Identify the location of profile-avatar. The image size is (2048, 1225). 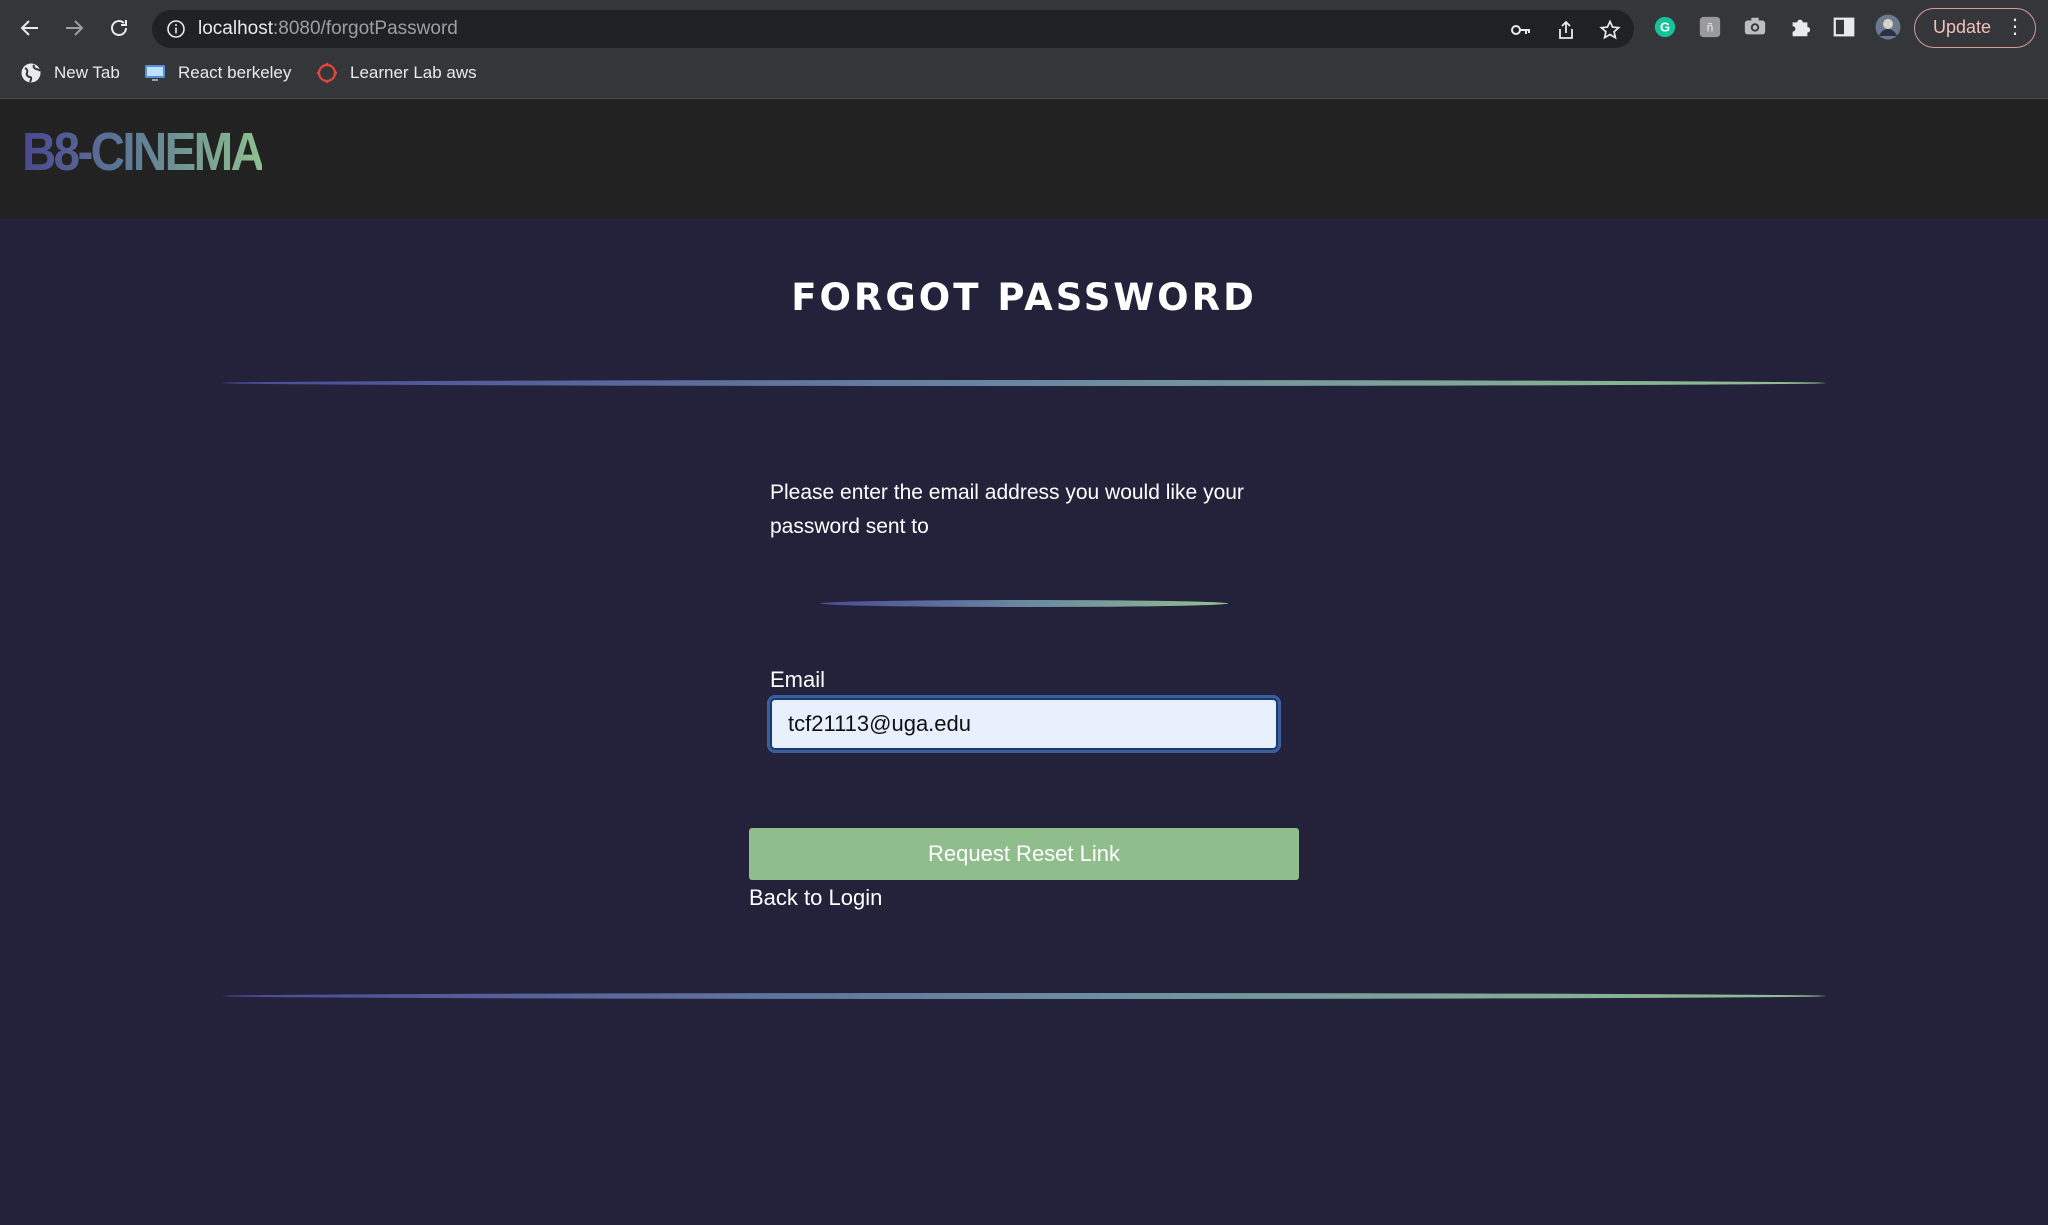
(1888, 27).